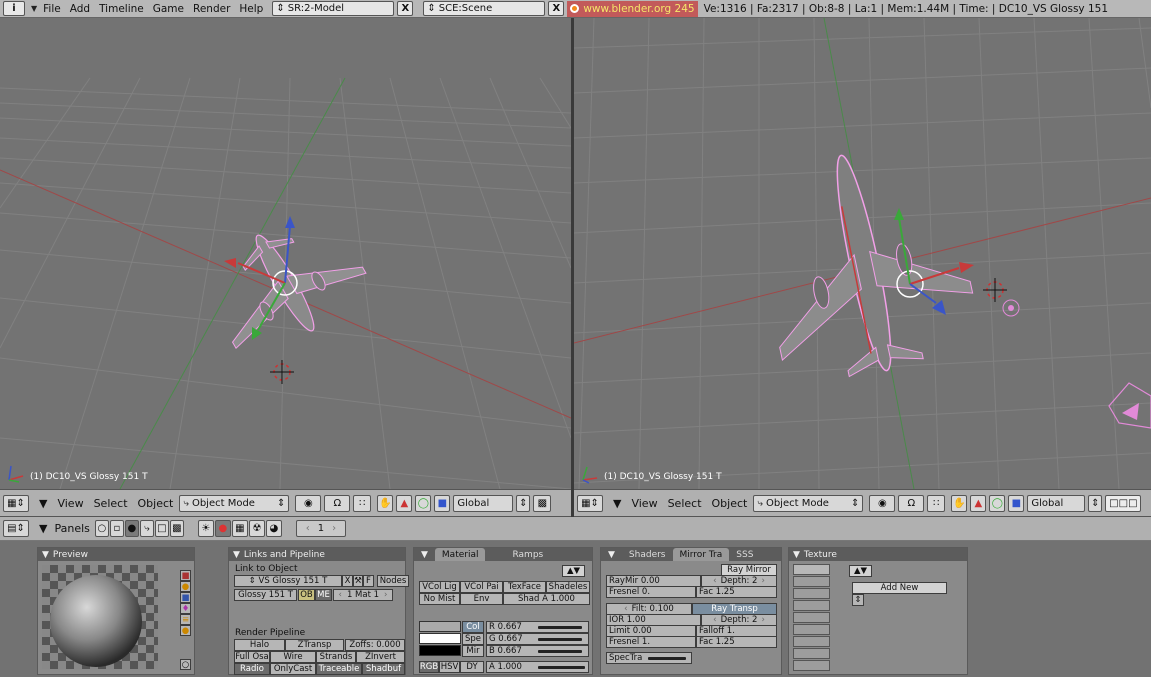 This screenshot has width=1151, height=677. What do you see at coordinates (527, 554) in the screenshot?
I see `tab-ramps: Ramps` at bounding box center [527, 554].